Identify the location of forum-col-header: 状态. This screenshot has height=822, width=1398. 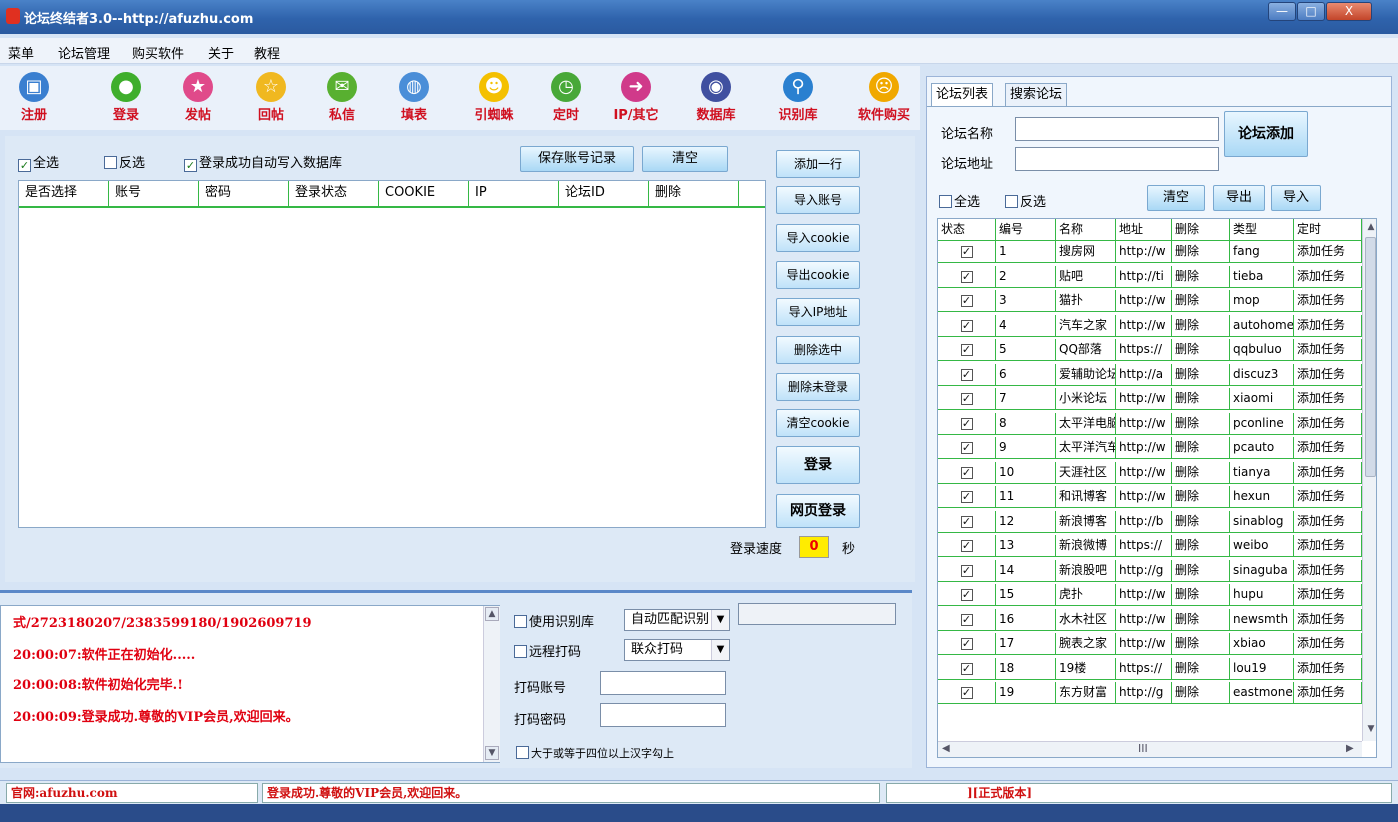
(967, 230).